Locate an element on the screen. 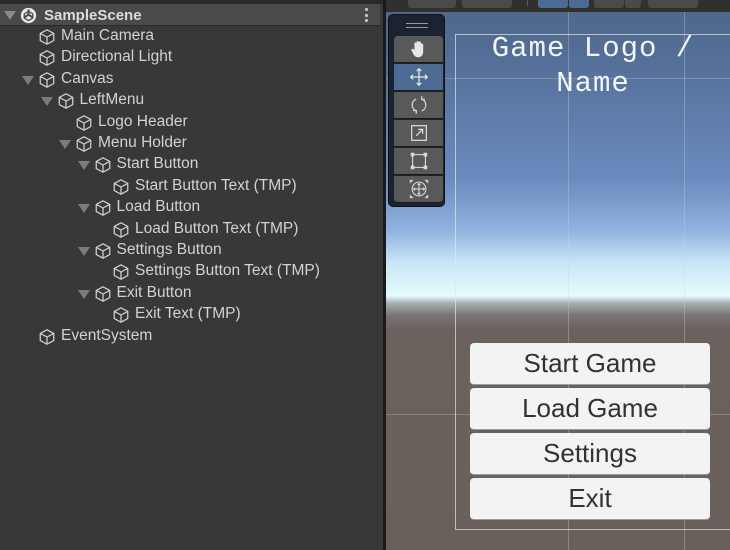 The height and width of the screenshot is (550, 730). scene-fold-arrow-icon is located at coordinates (10, 15).